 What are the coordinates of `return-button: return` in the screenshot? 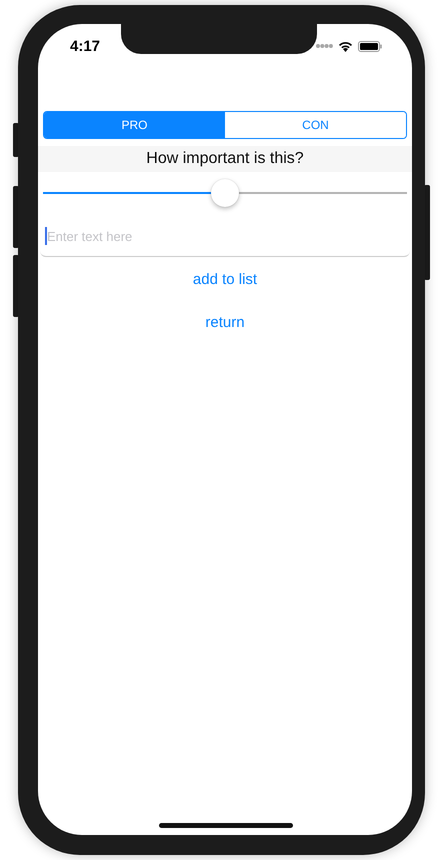 It's located at (225, 322).